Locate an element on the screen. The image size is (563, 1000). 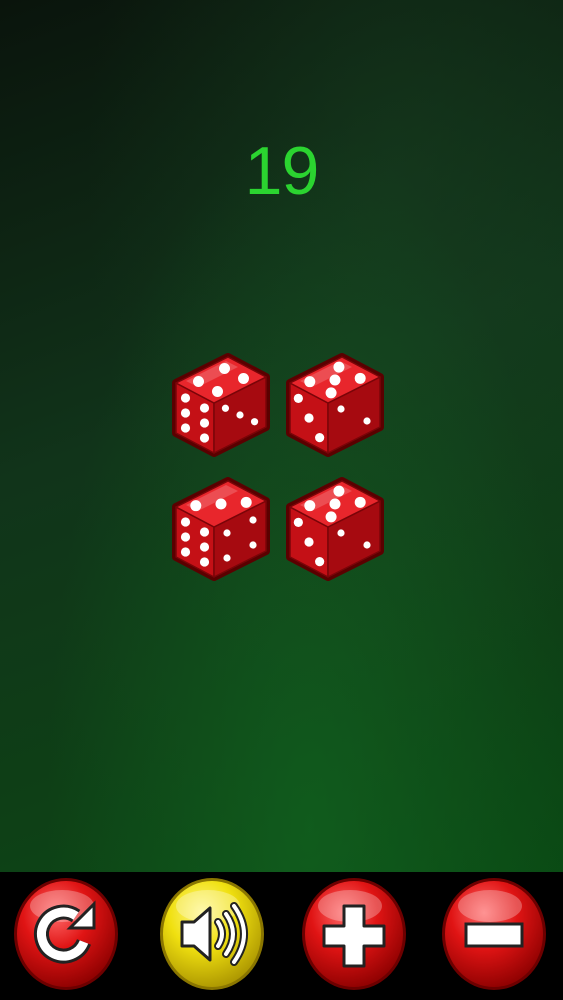
add-die-button is located at coordinates (354, 934).